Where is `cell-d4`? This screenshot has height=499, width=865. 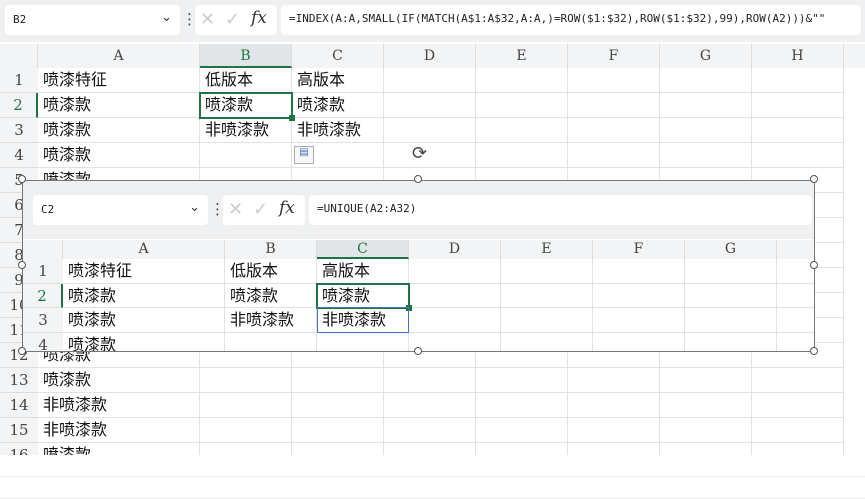 cell-d4 is located at coordinates (430, 155).